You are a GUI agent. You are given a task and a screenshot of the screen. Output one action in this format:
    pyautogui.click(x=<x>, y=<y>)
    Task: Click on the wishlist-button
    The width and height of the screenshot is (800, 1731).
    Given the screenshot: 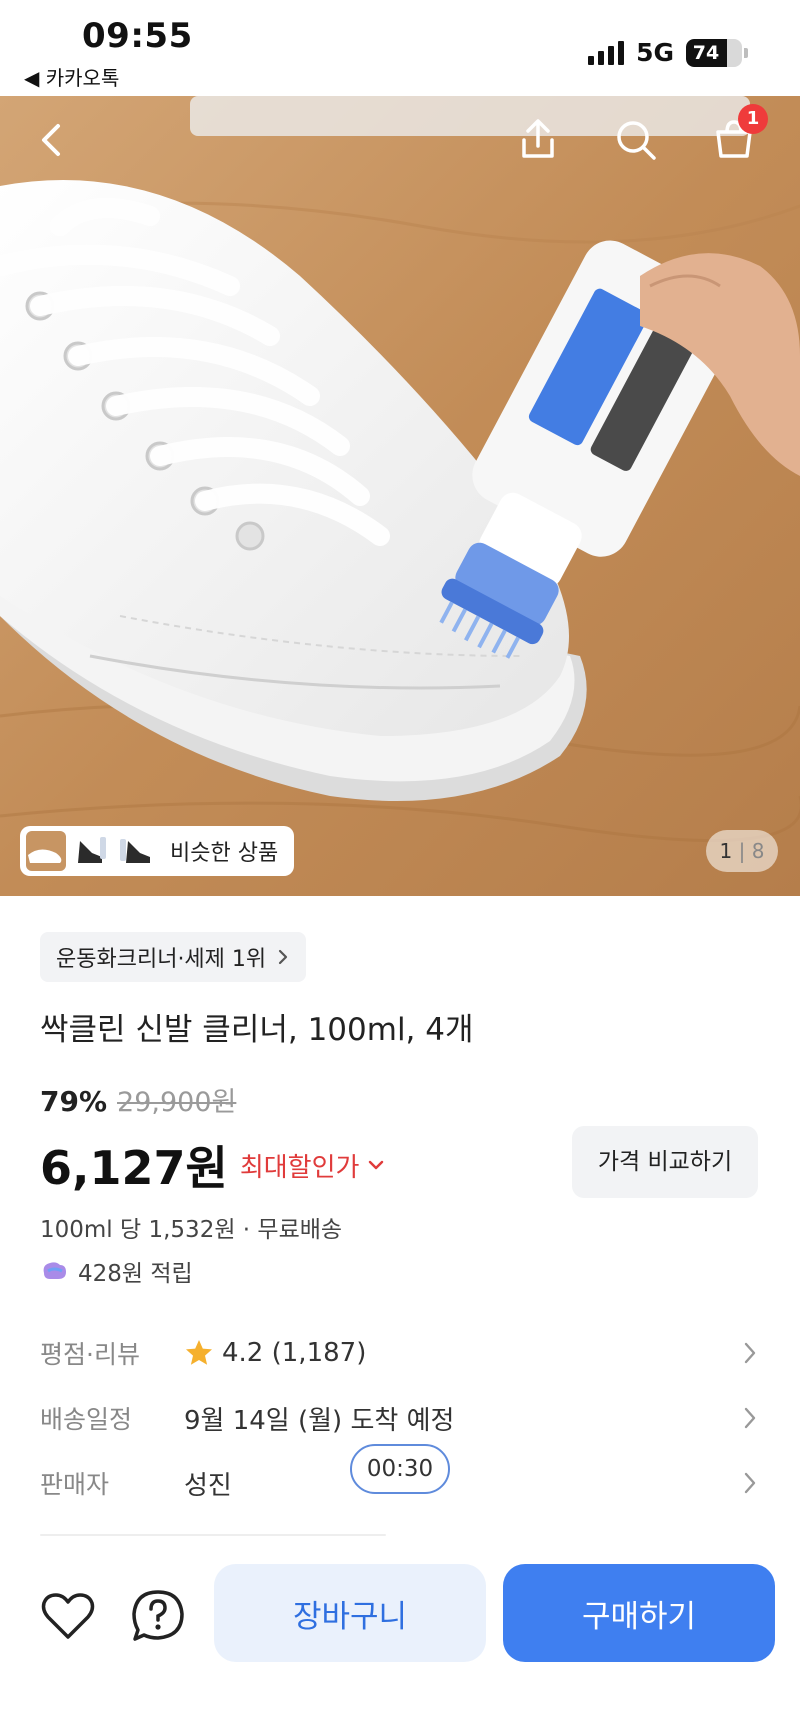 What is the action you would take?
    pyautogui.click(x=68, y=1616)
    